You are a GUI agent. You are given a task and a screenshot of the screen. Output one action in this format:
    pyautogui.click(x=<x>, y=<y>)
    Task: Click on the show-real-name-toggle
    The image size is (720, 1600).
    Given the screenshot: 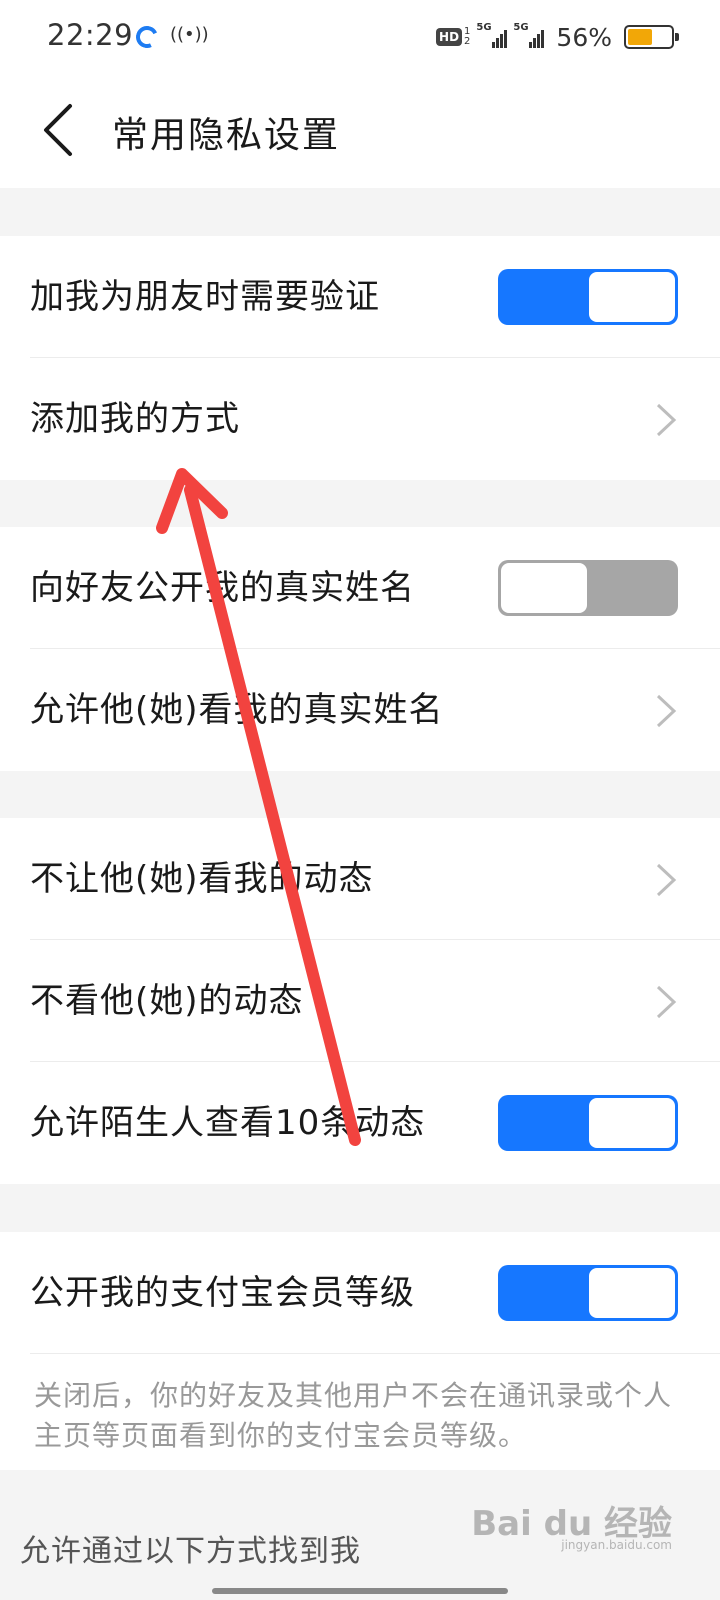 What is the action you would take?
    pyautogui.click(x=588, y=588)
    